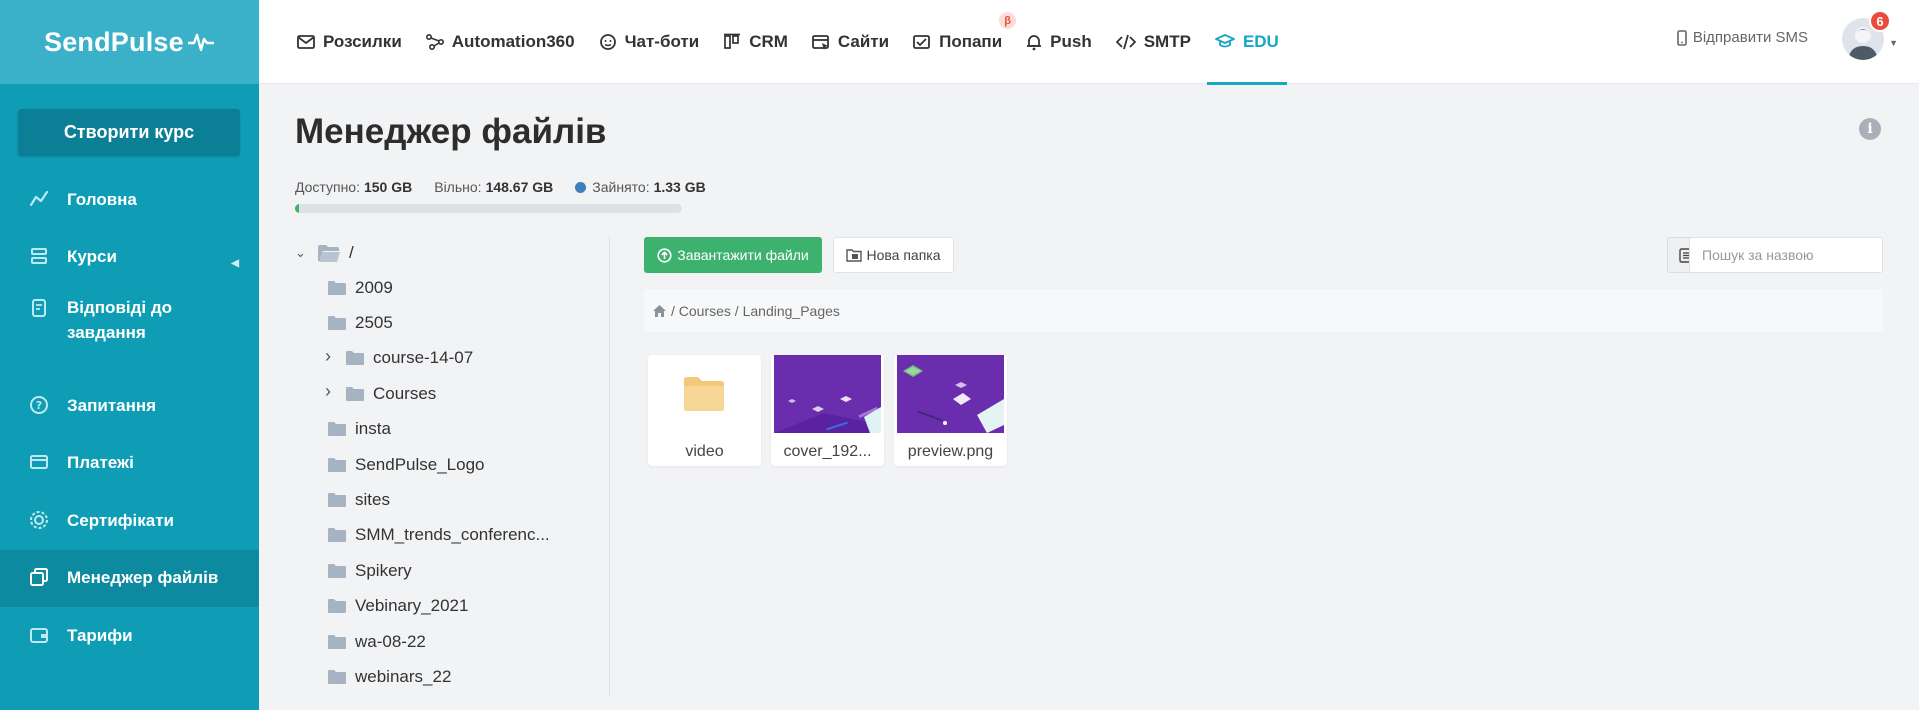 This screenshot has width=1919, height=710. I want to click on file-name: video, so click(704, 451).